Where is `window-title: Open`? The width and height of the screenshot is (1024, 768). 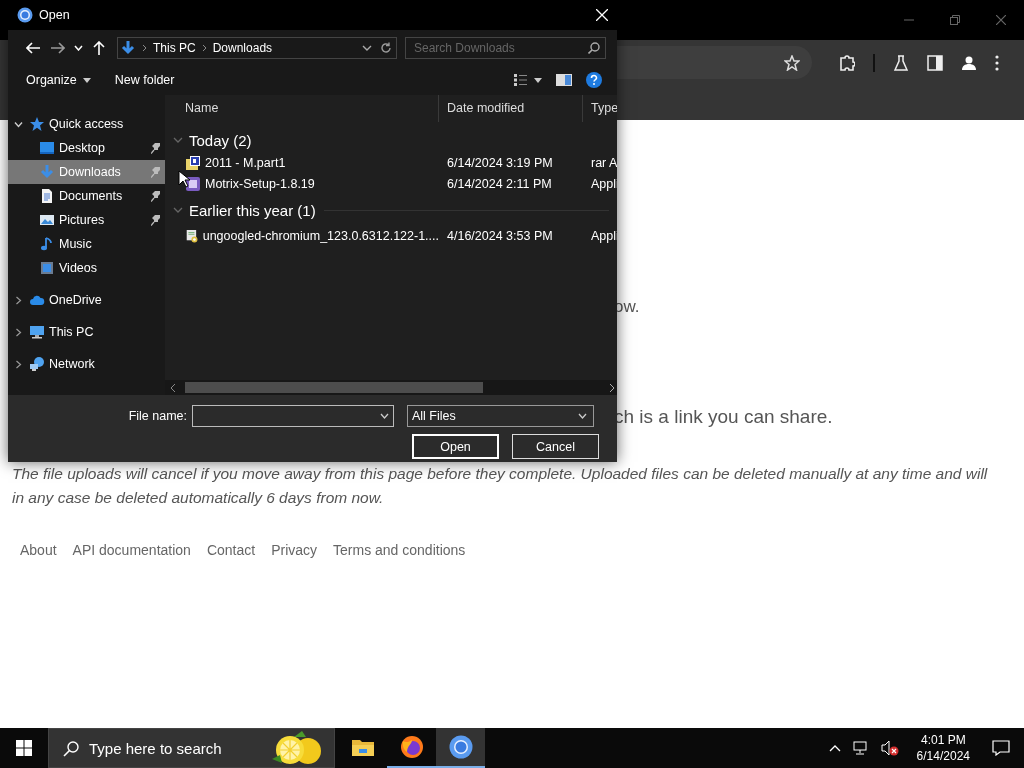 window-title: Open is located at coordinates (54, 15).